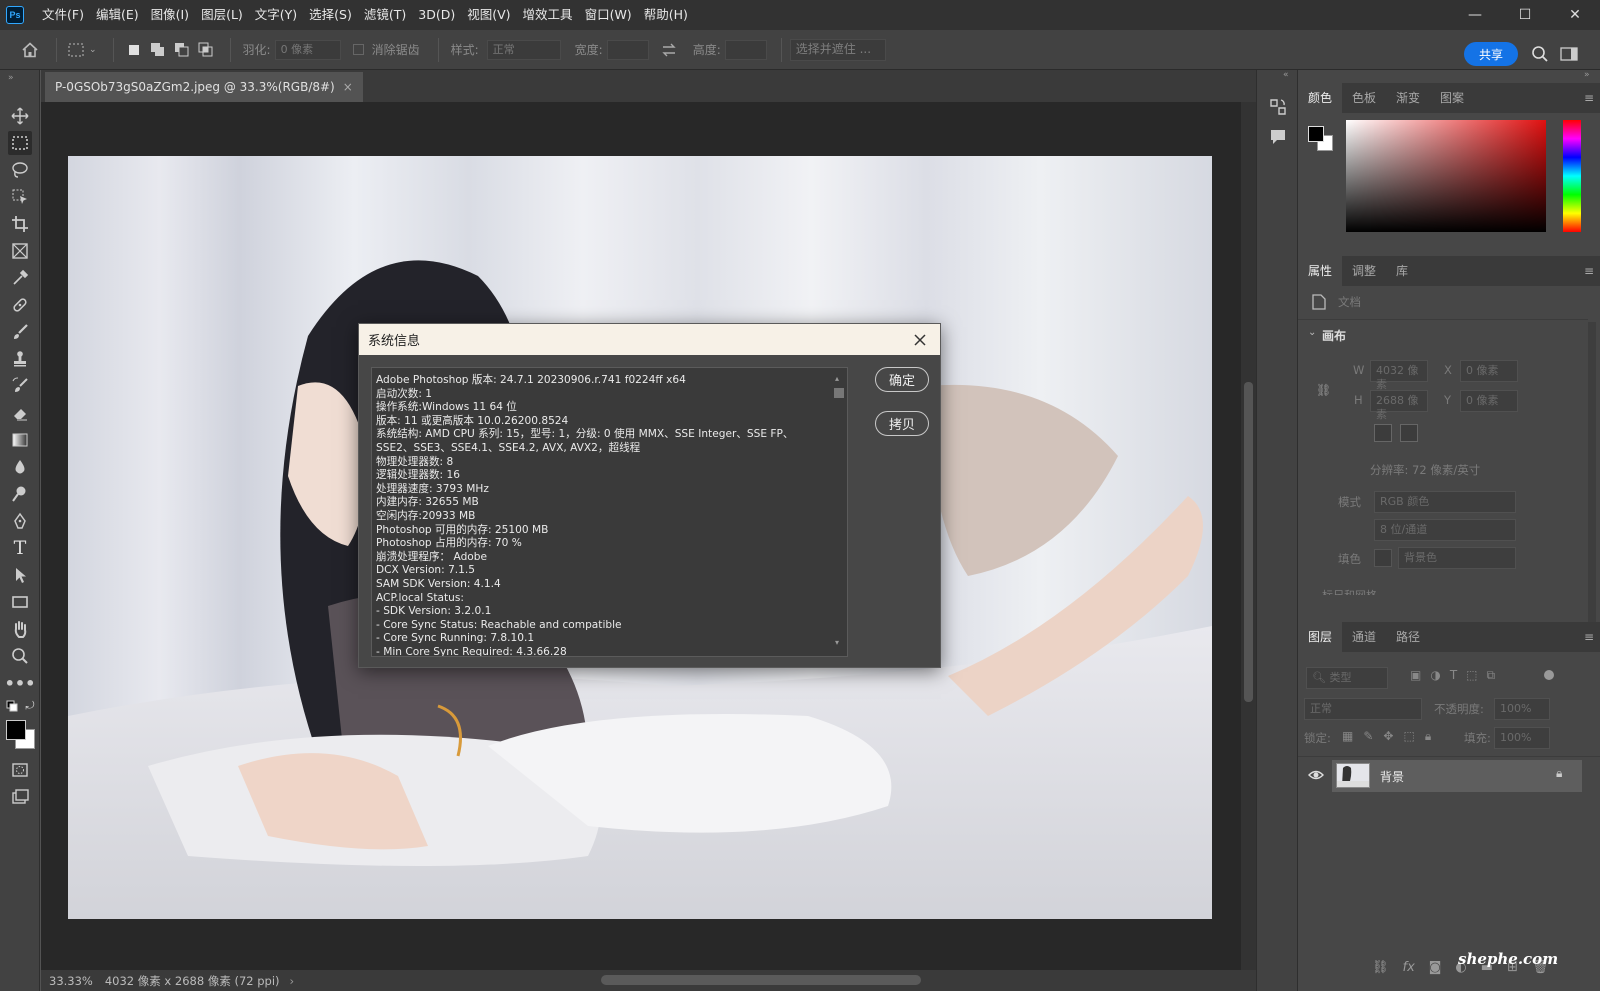 The height and width of the screenshot is (991, 1600). Describe the element at coordinates (1475, 15) in the screenshot. I see `minimize-button: —` at that location.